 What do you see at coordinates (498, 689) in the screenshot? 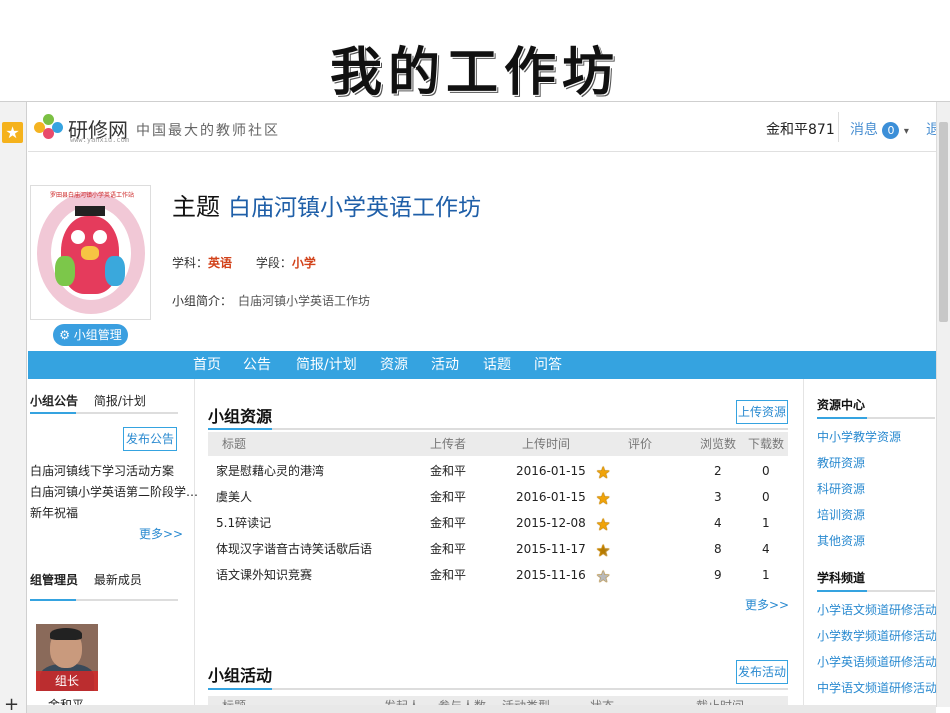
I see `activities-underline` at bounding box center [498, 689].